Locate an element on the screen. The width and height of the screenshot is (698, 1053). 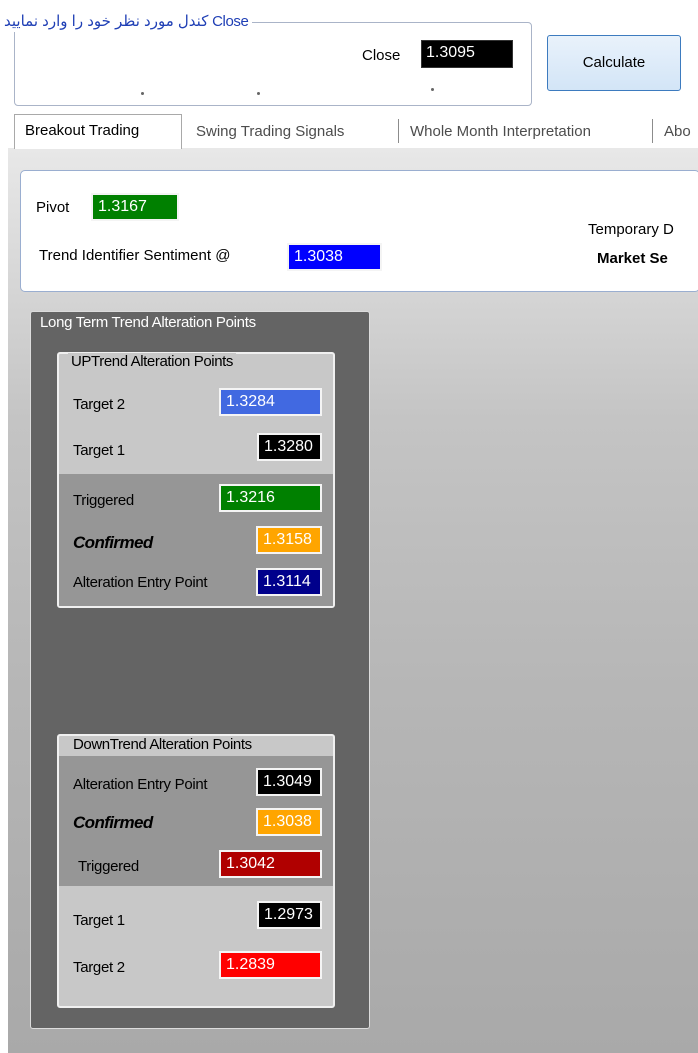
close-input: 1.3095 is located at coordinates (467, 54).